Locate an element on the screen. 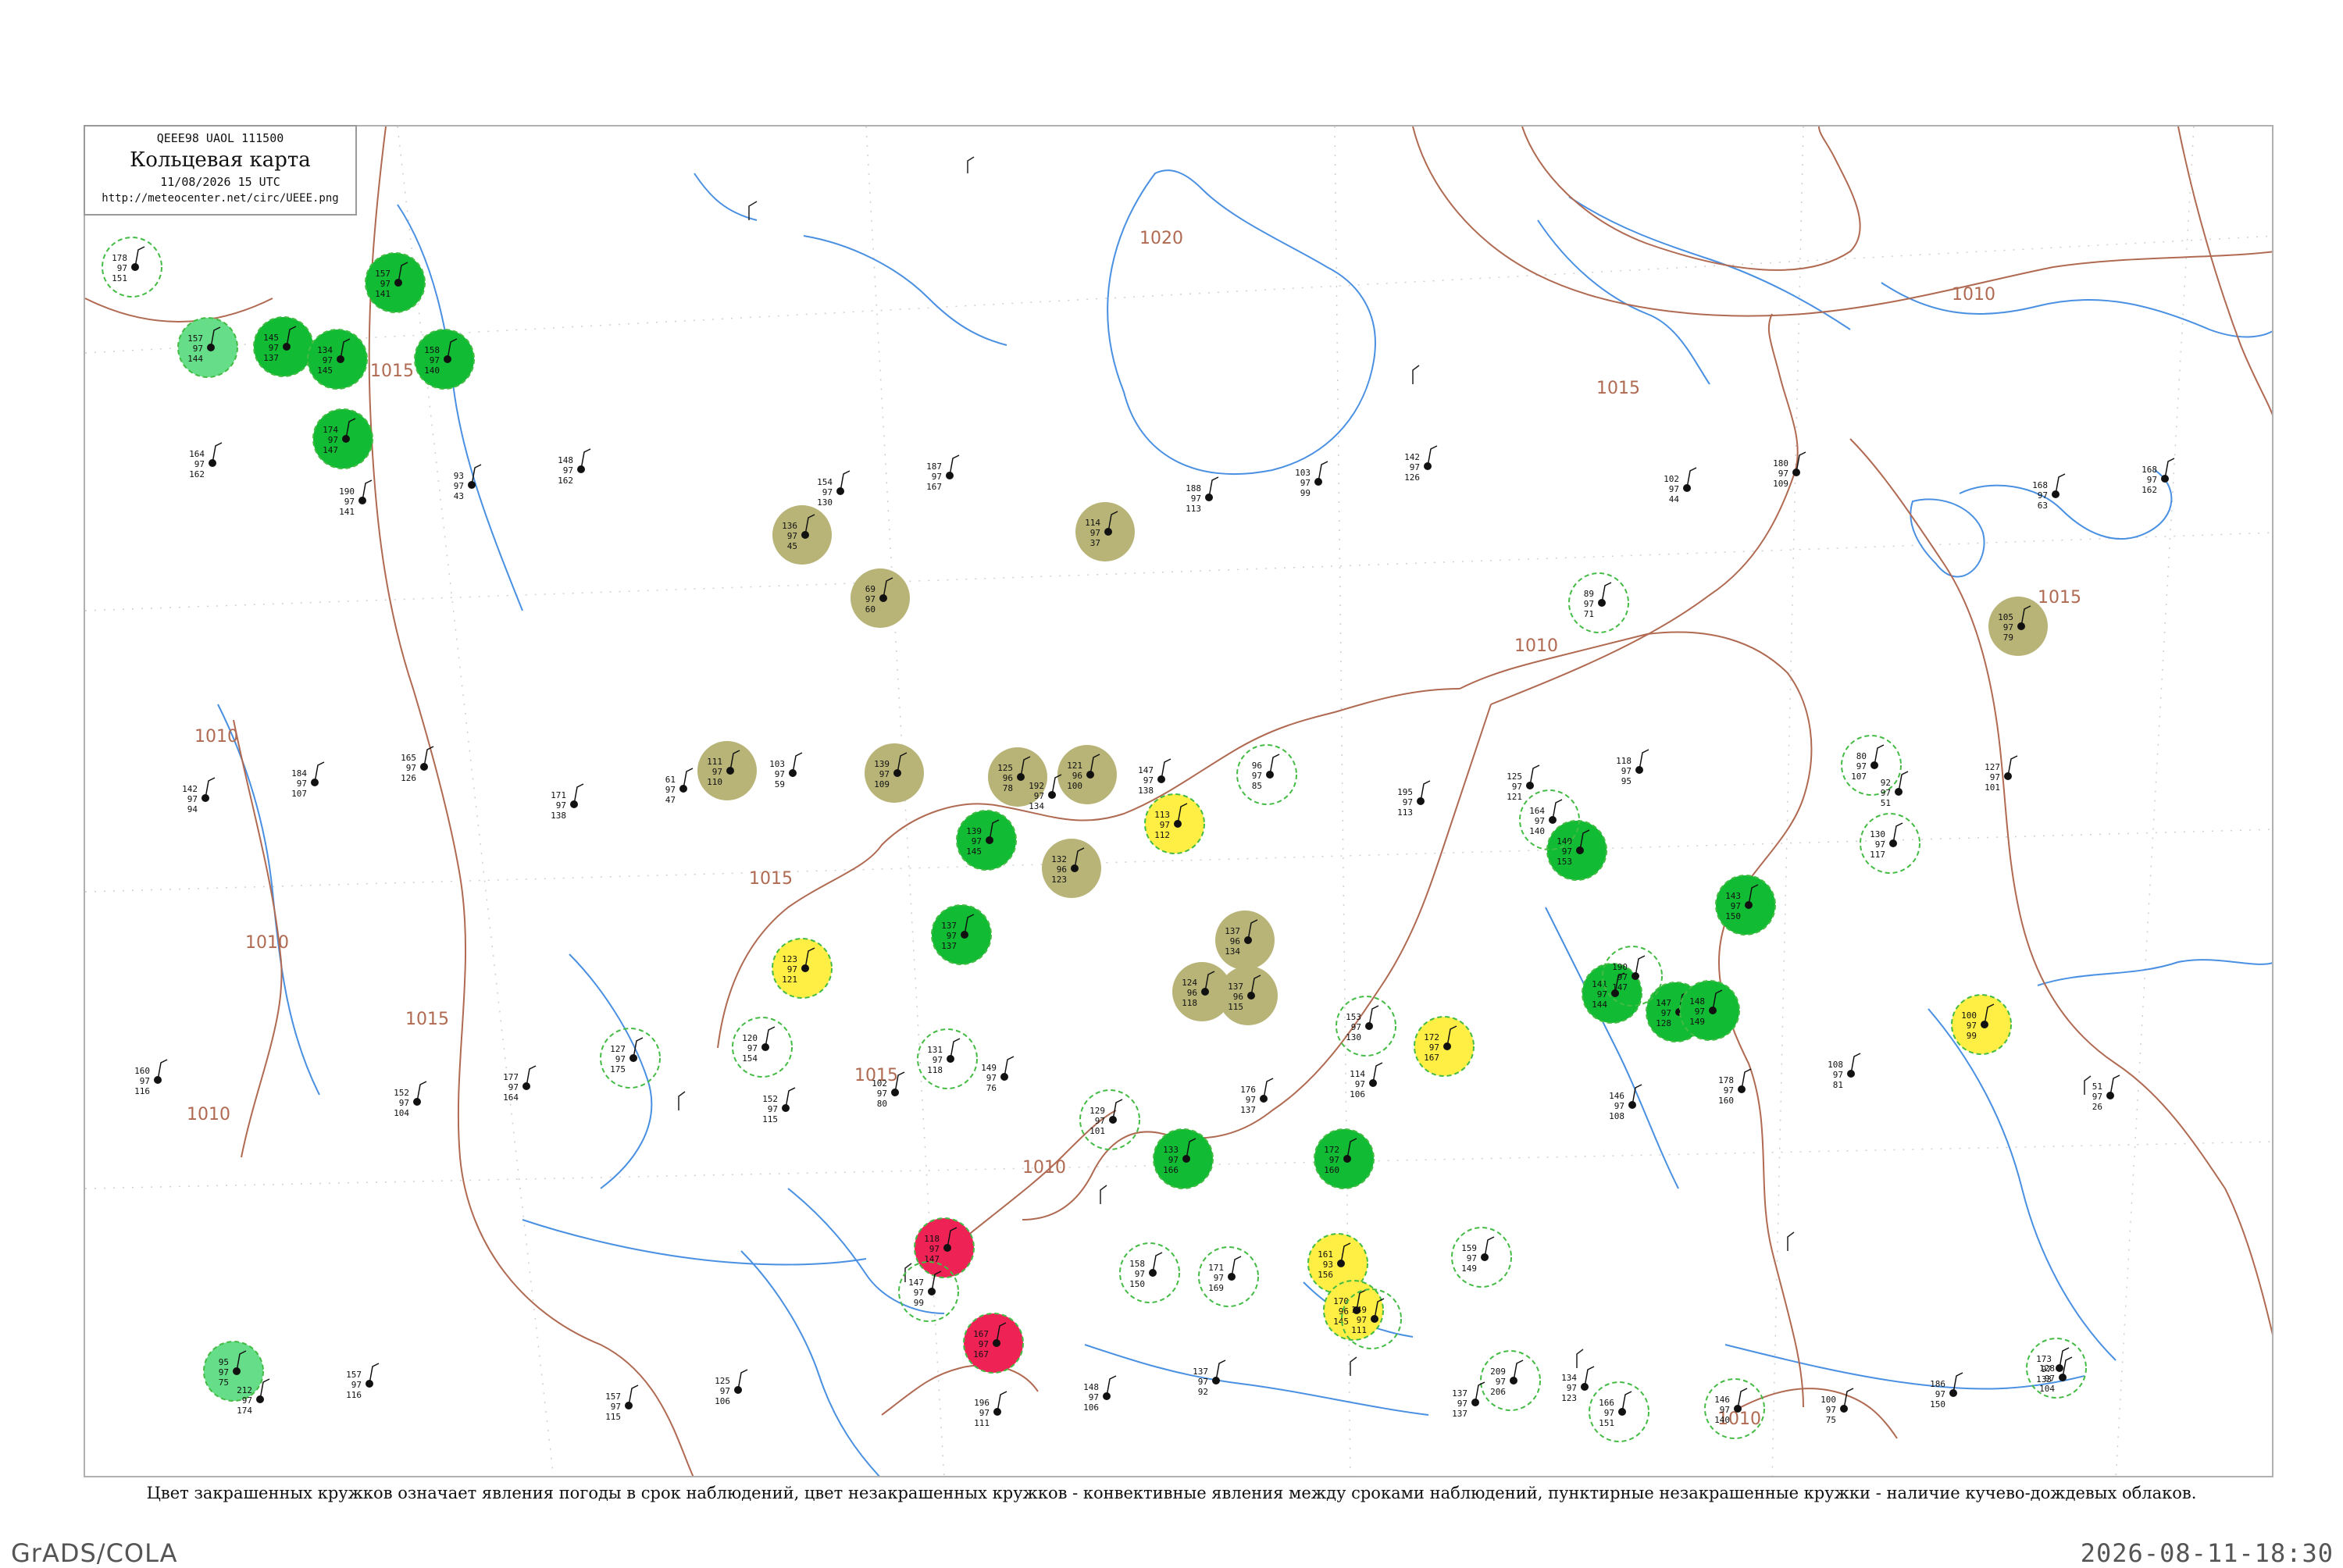 The height and width of the screenshot is (1568, 2343). station-plot: 1149737 is located at coordinates (1105, 531).